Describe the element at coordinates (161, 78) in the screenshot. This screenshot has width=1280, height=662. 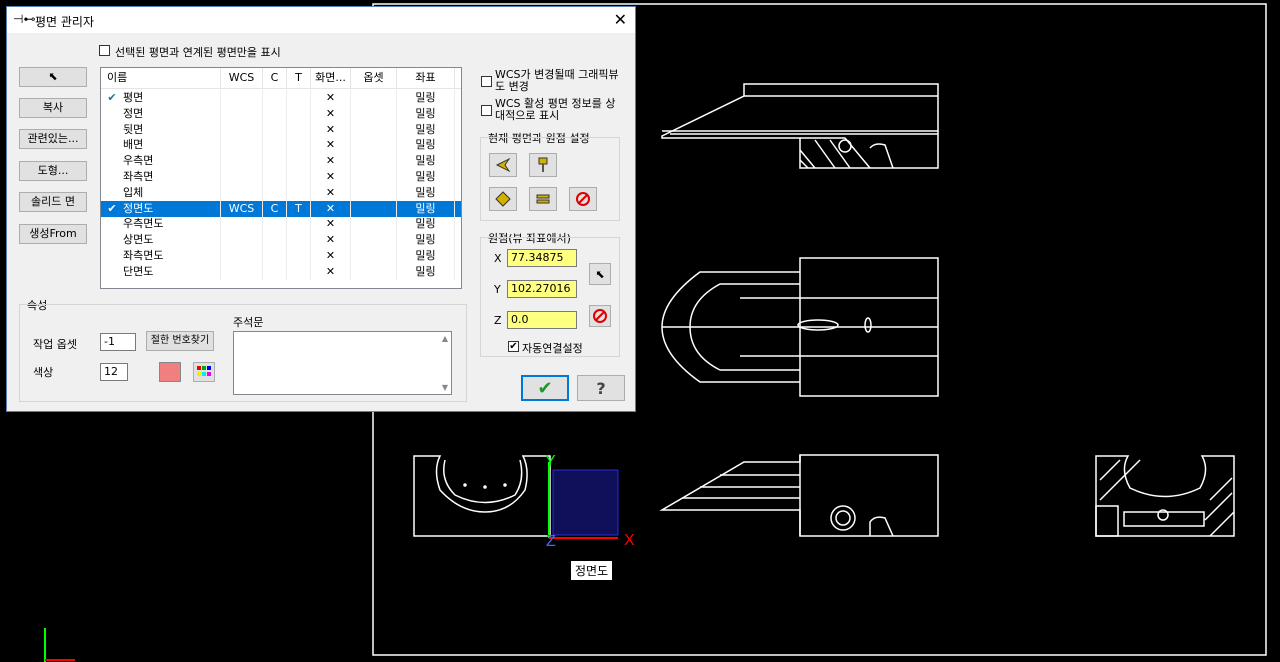
I see `header-name: 이름` at that location.